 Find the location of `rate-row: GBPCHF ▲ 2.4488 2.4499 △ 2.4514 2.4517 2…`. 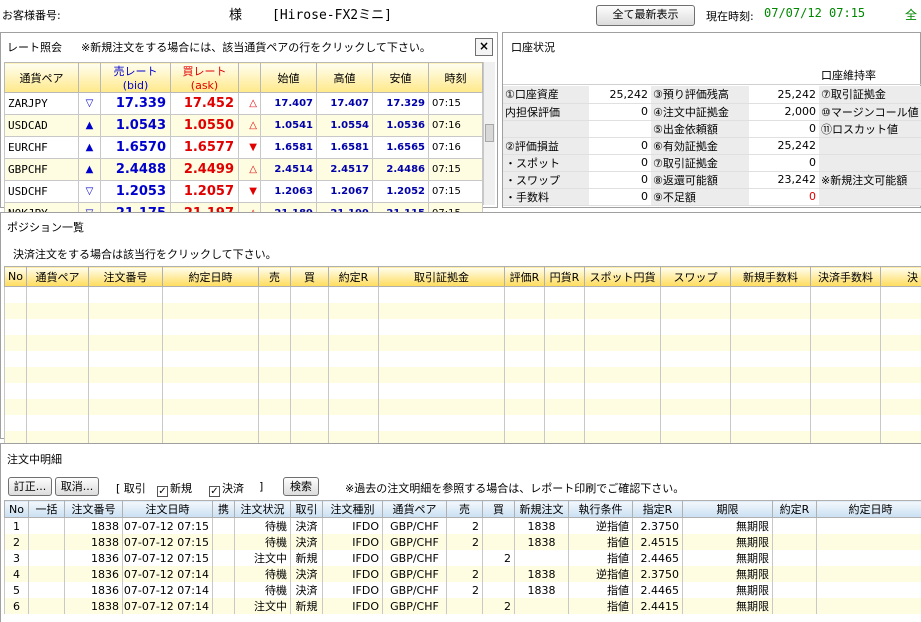

rate-row: GBPCHF ▲ 2.4488 2.4499 △ 2.4514 2.4517 2… is located at coordinates (243, 169).